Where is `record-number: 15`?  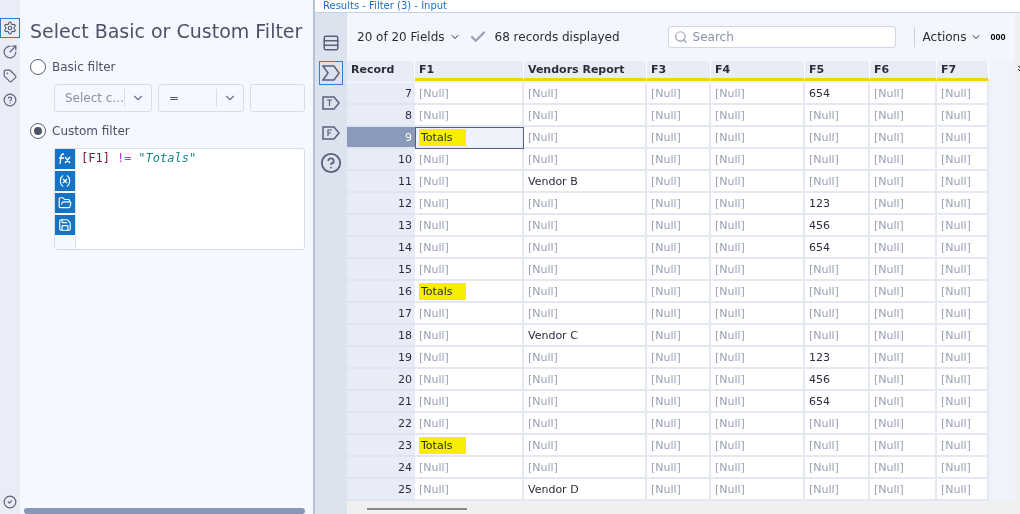
record-number: 15 is located at coordinates (381, 270).